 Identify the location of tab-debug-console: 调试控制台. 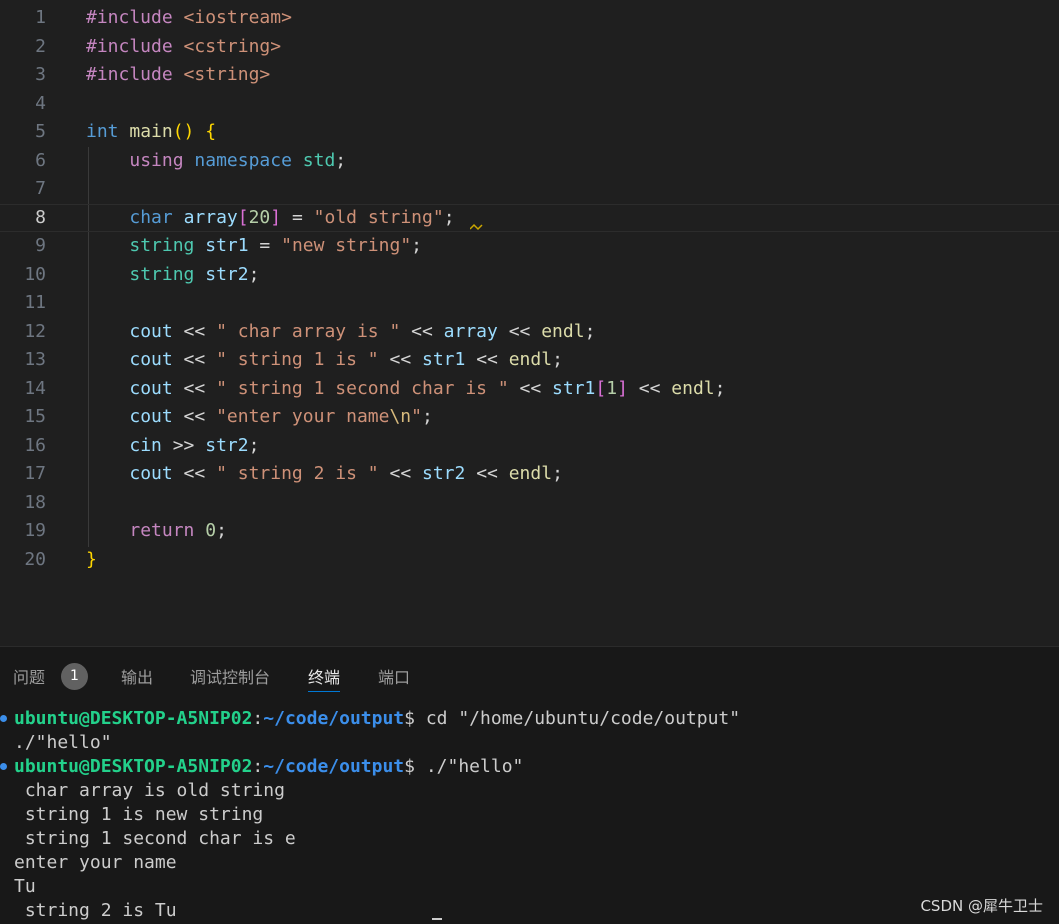
(230, 678).